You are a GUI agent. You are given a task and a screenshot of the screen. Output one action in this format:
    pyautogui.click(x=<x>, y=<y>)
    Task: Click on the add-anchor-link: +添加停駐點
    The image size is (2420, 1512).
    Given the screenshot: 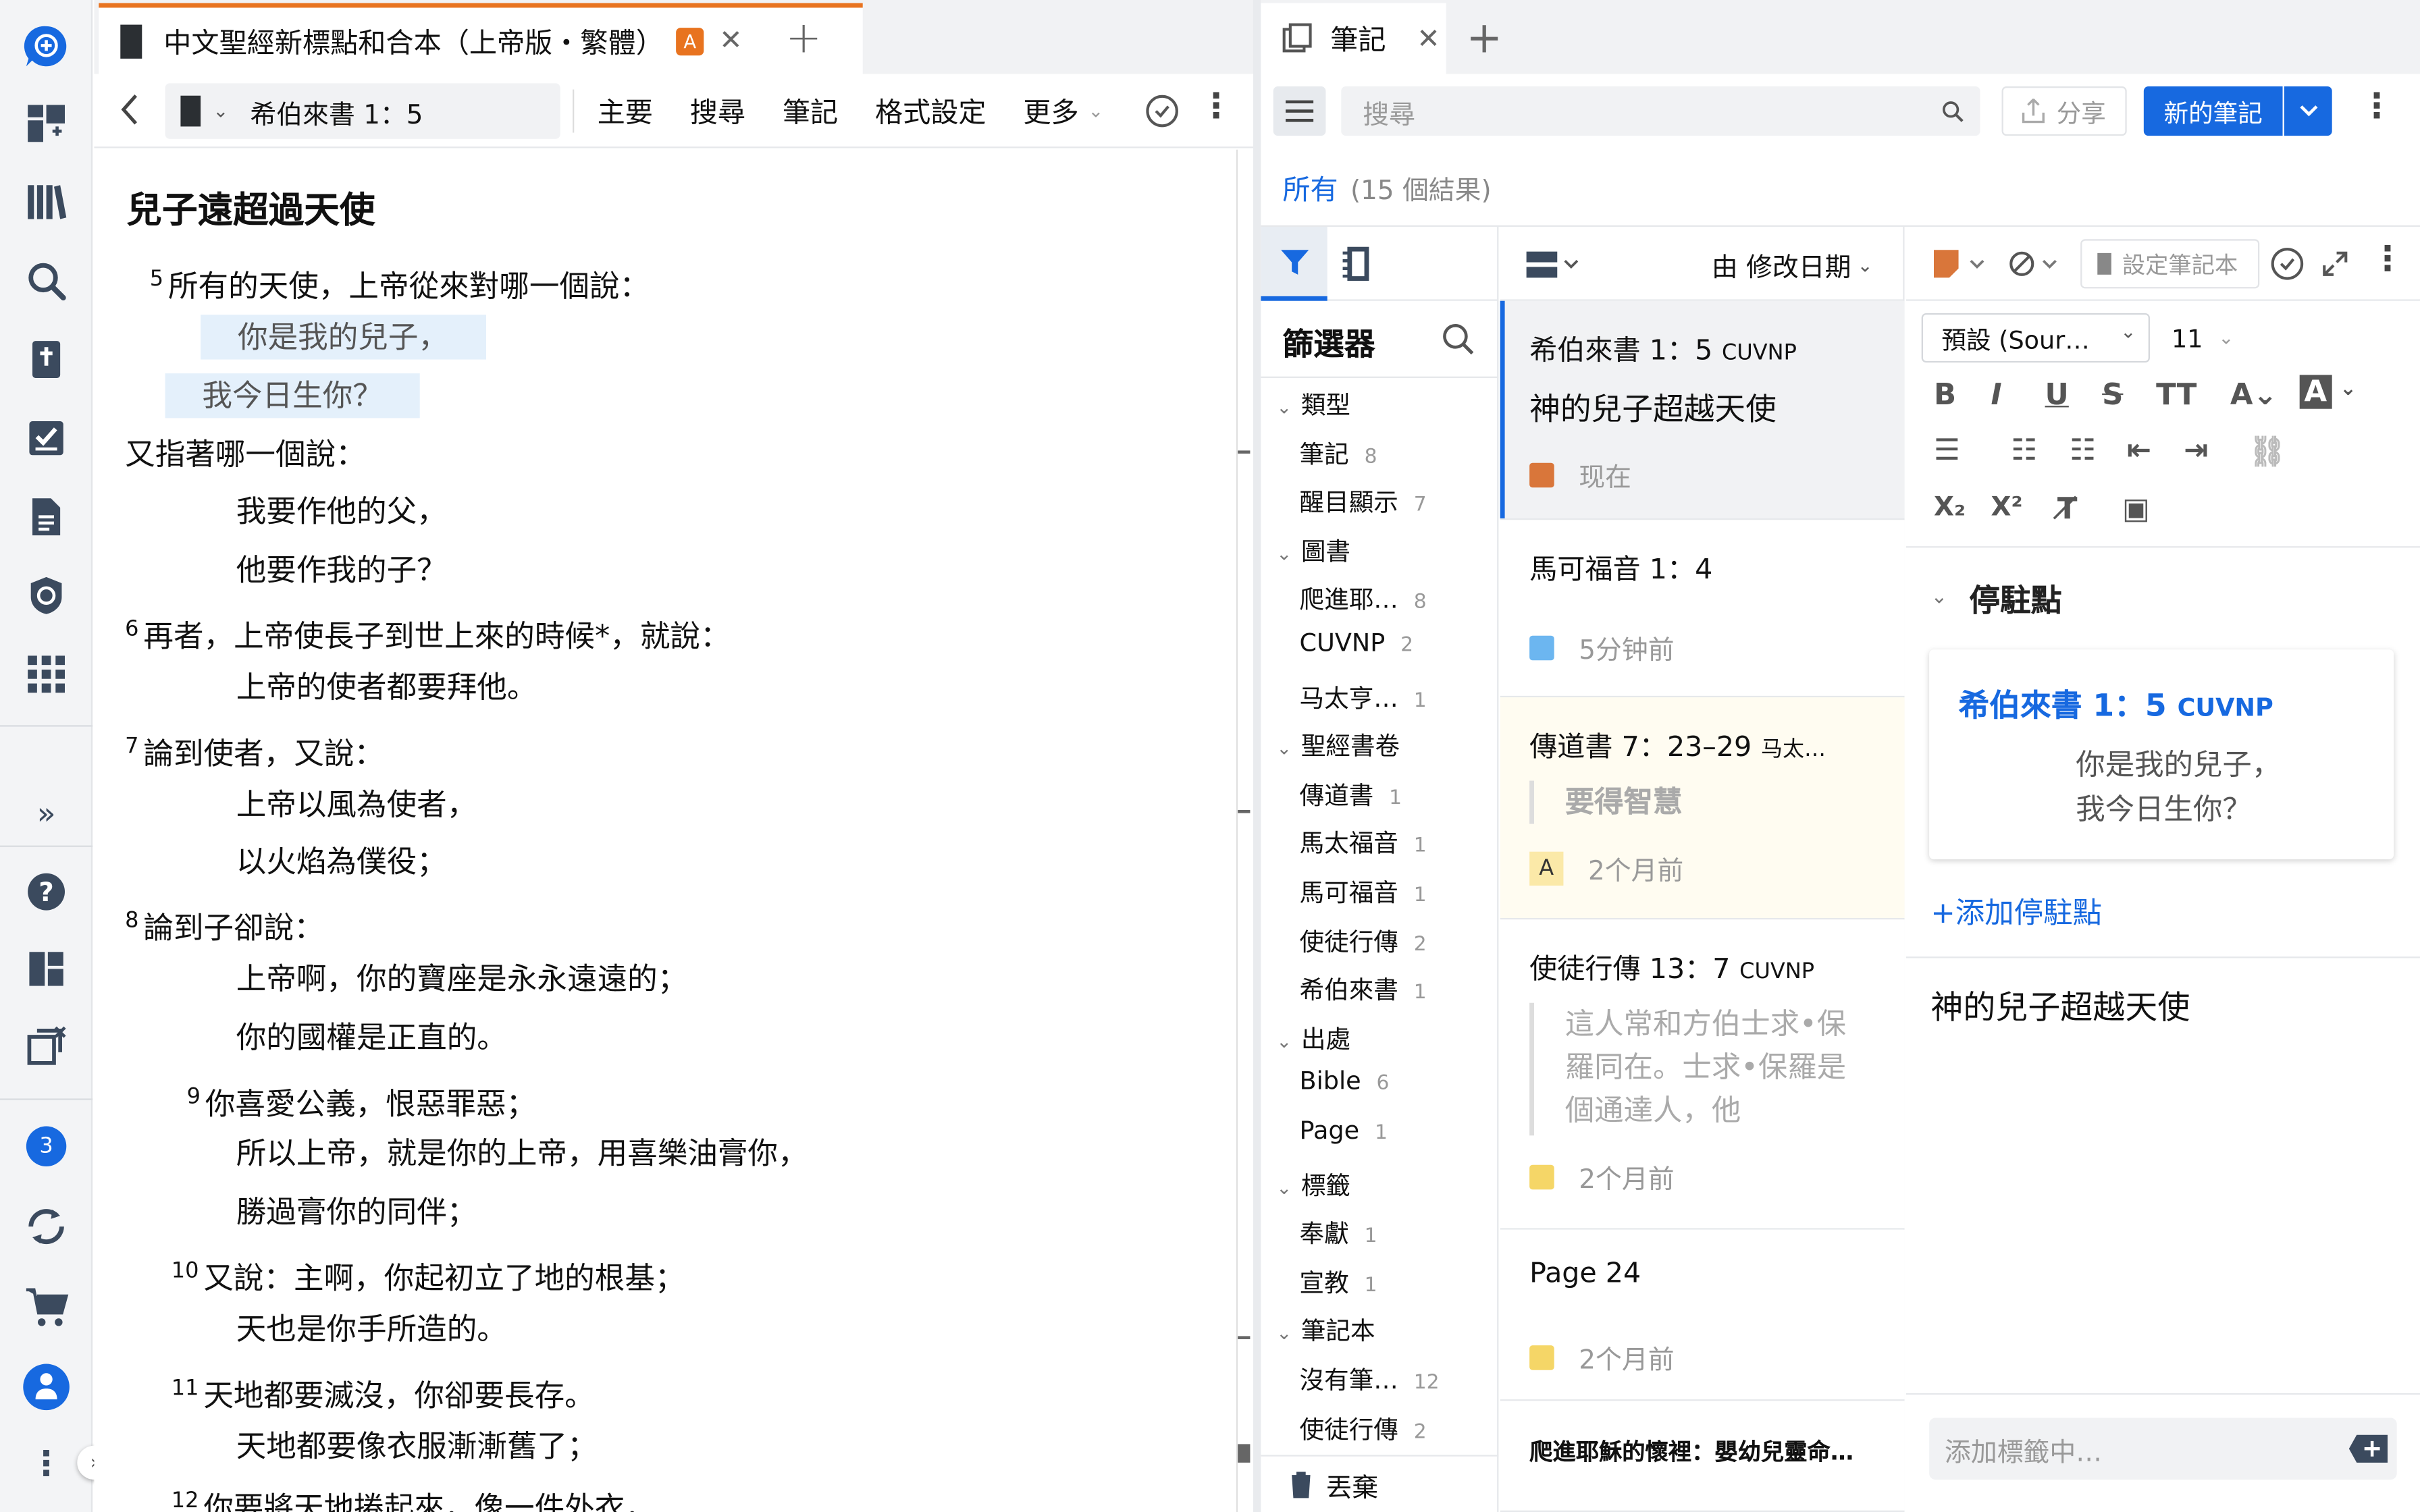 What is the action you would take?
    pyautogui.click(x=2016, y=911)
    